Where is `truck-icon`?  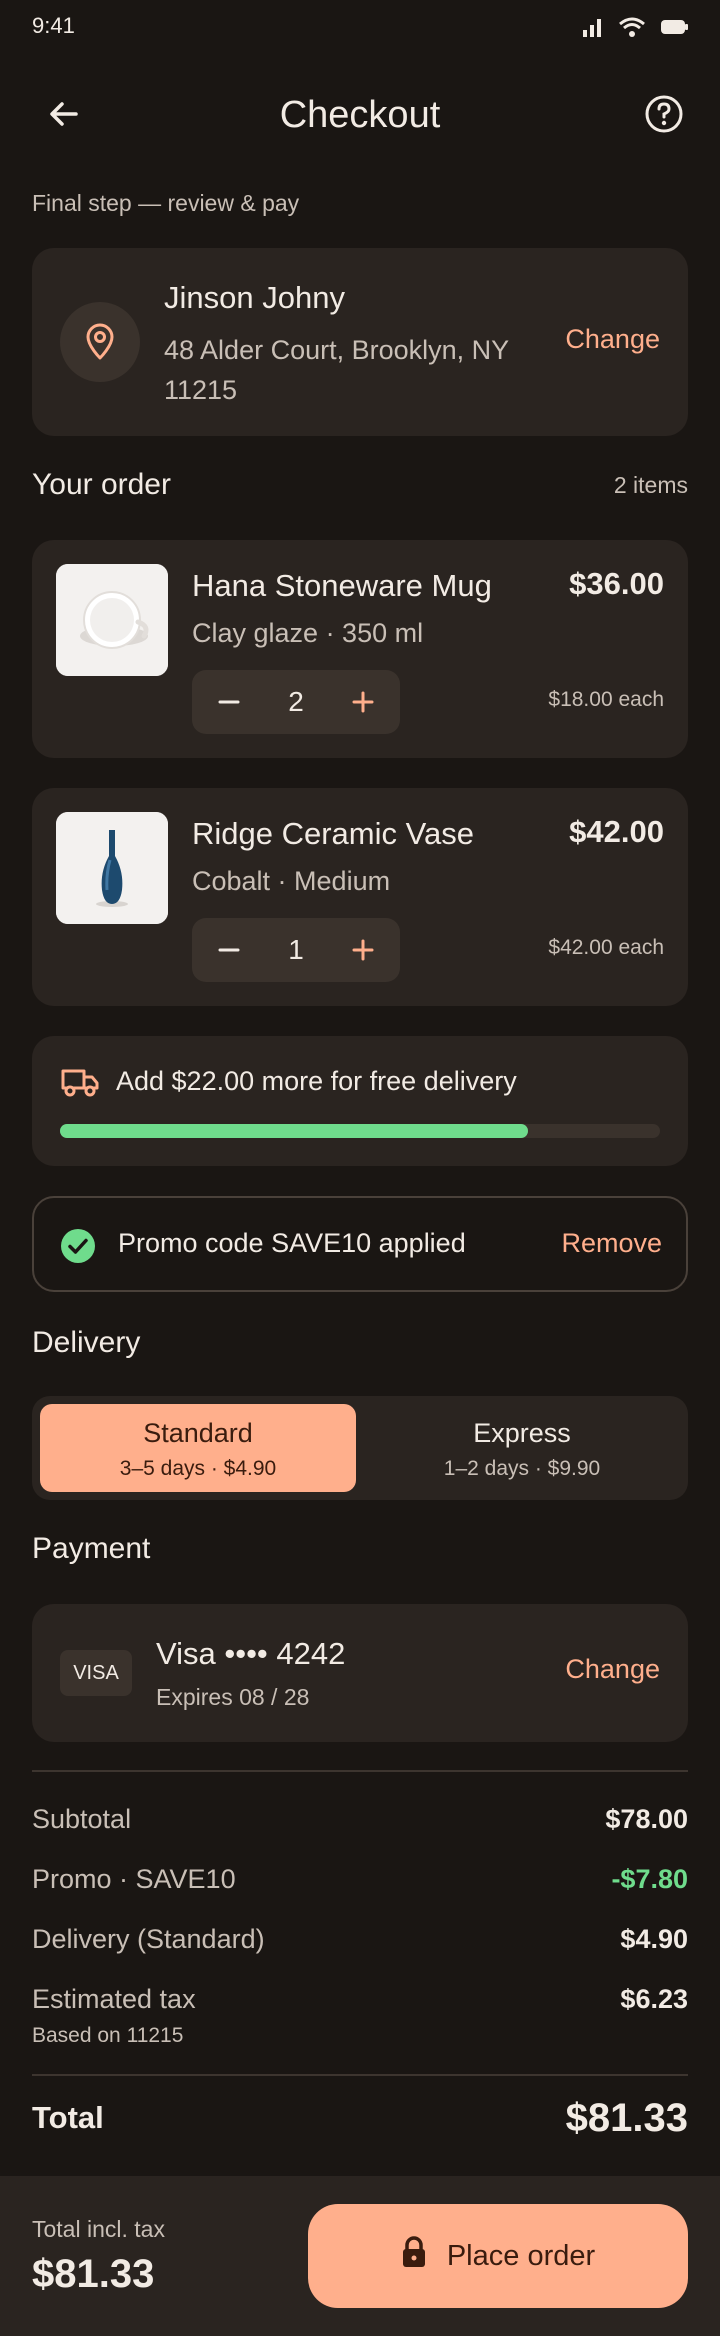
truck-icon is located at coordinates (80, 1084).